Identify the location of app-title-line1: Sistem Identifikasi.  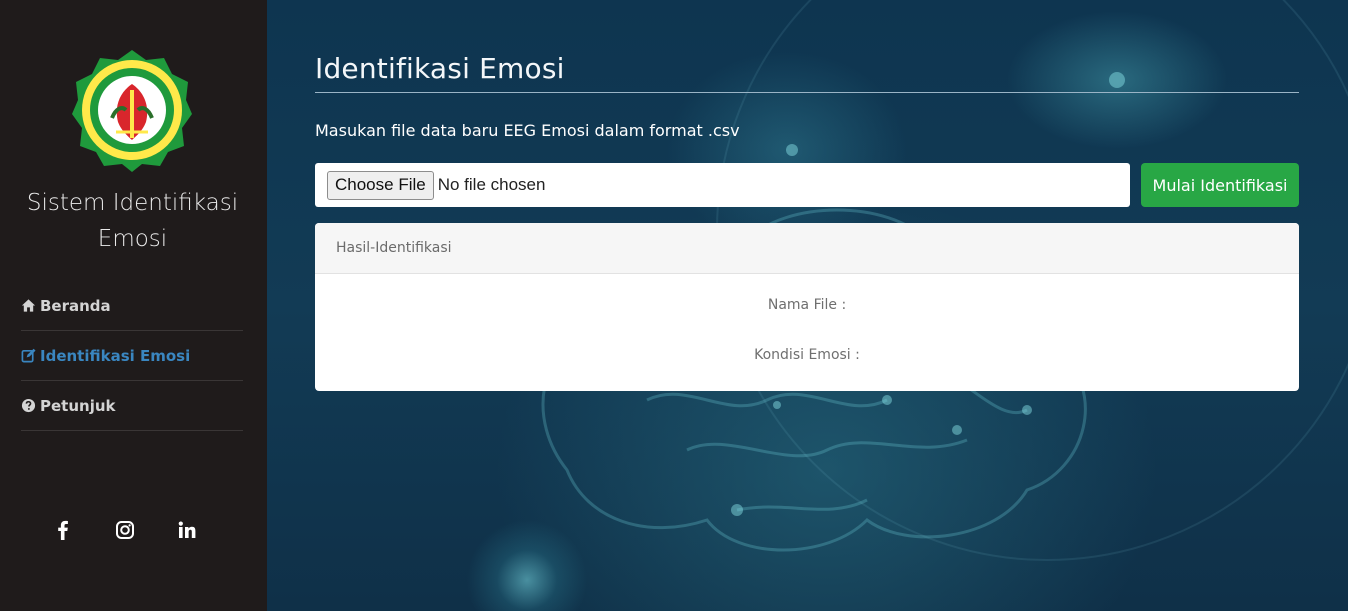
(132, 203).